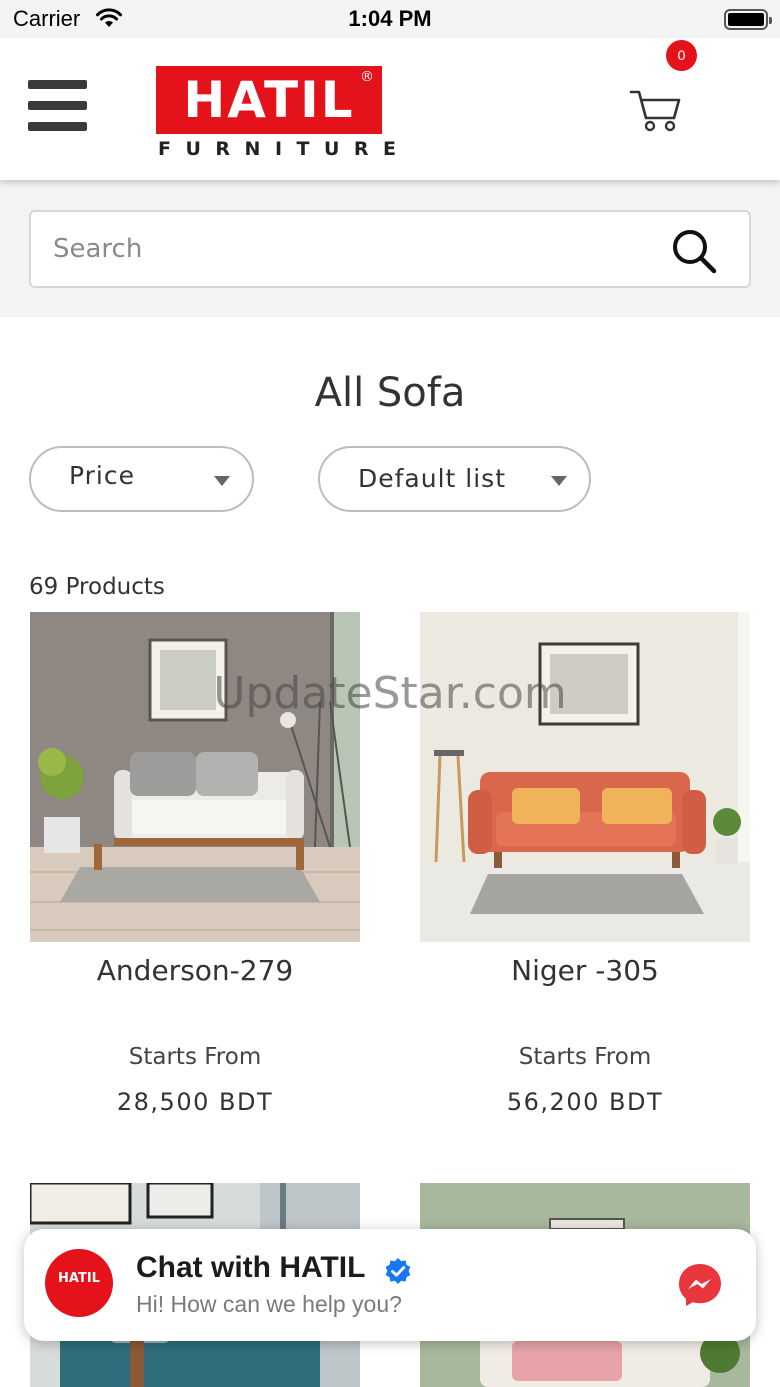  I want to click on cart-count-badge: 0, so click(681, 55).